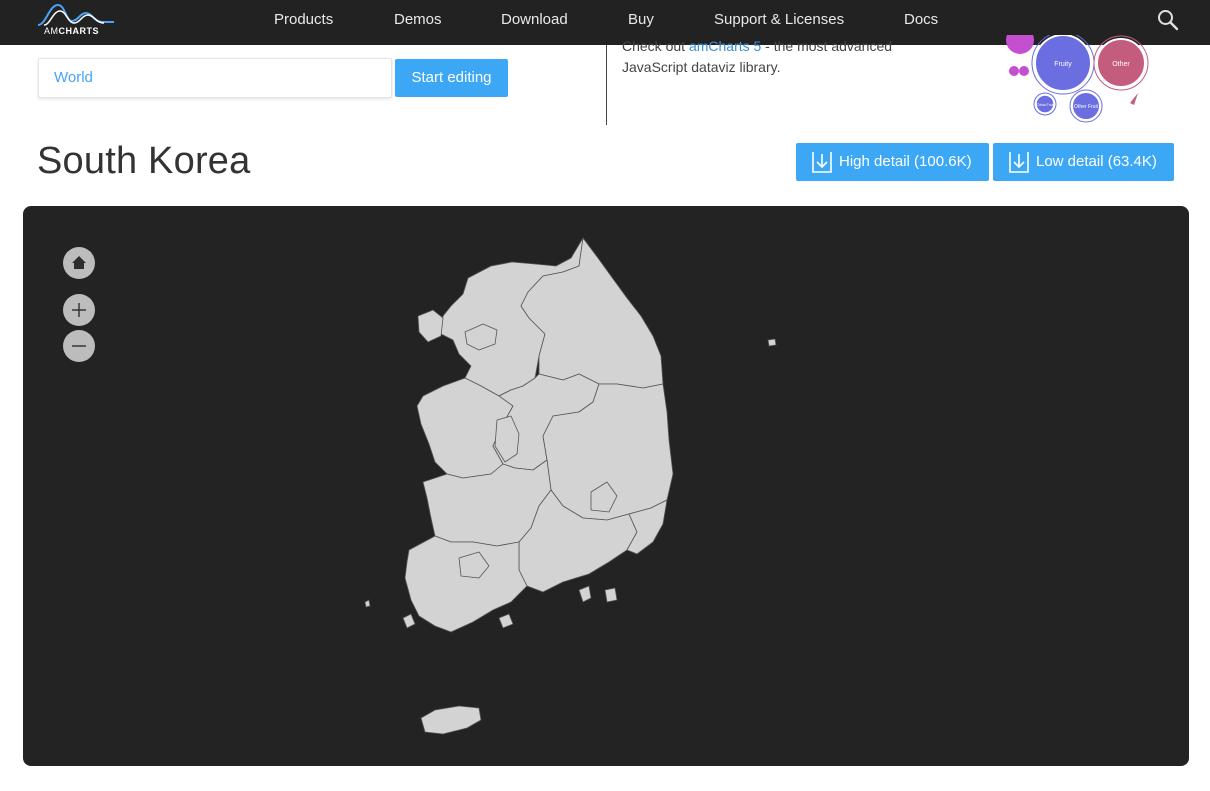  Describe the element at coordinates (215, 78) in the screenshot. I see `map-search-input: World` at that location.